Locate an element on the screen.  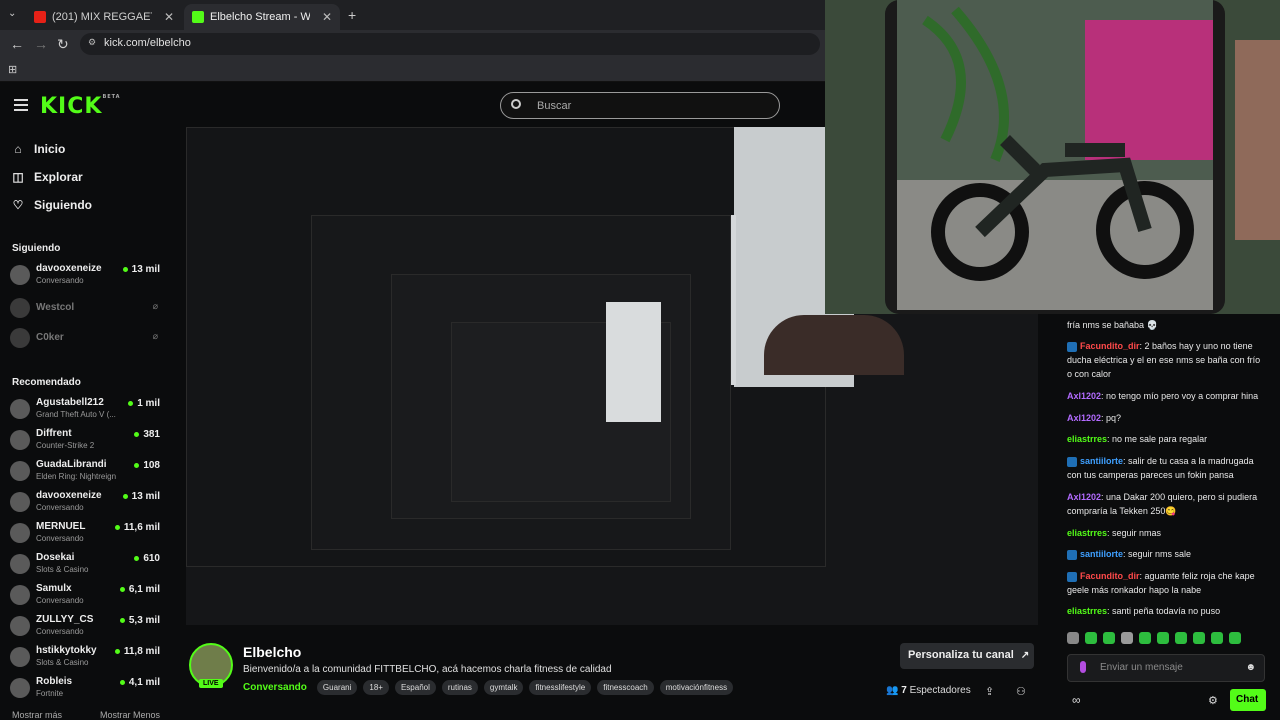
viewer-count: 6,1 mil is located at coordinates (140, 589).